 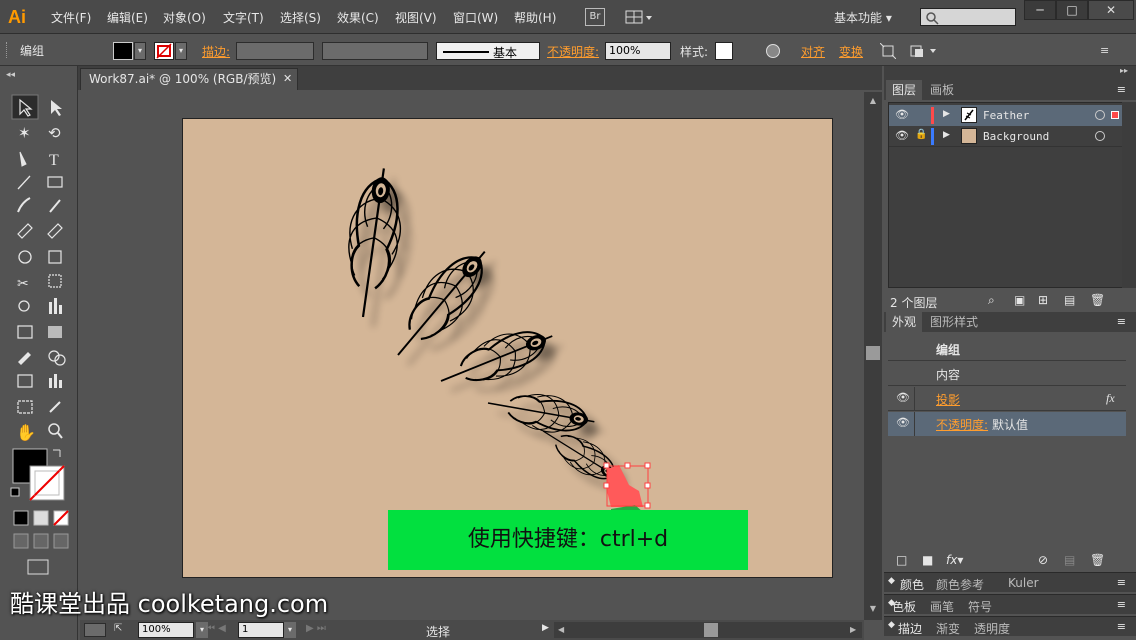 What do you see at coordinates (121, 630) in the screenshot?
I see `open-in-bridge-icon: ⇱` at bounding box center [121, 630].